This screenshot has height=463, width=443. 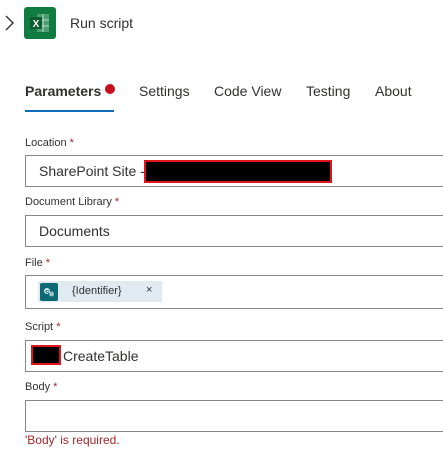 I want to click on document-library-label: Document Library *, so click(x=72, y=202).